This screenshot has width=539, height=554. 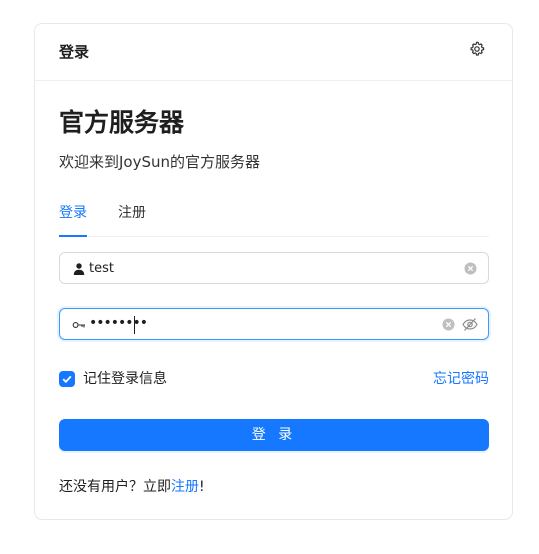 What do you see at coordinates (125, 379) in the screenshot?
I see `remember-label: 记住登录信息` at bounding box center [125, 379].